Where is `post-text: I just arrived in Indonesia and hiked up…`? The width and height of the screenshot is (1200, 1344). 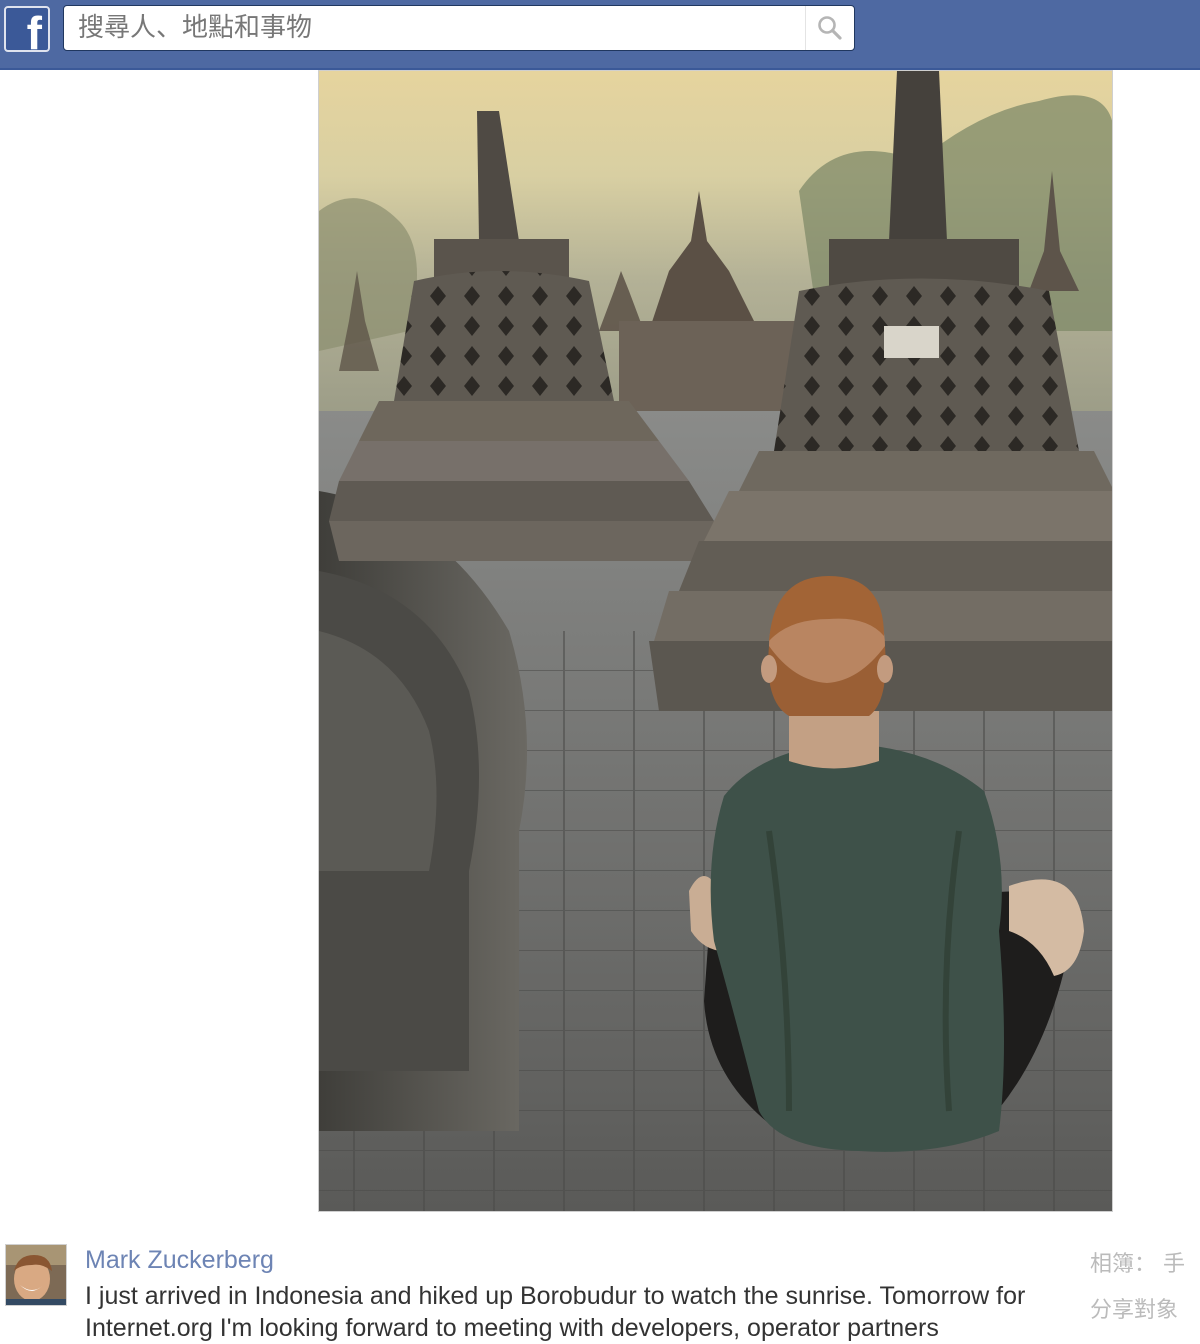
post-text: I just arrived in Indonesia and hiked up… is located at coordinates (555, 1312).